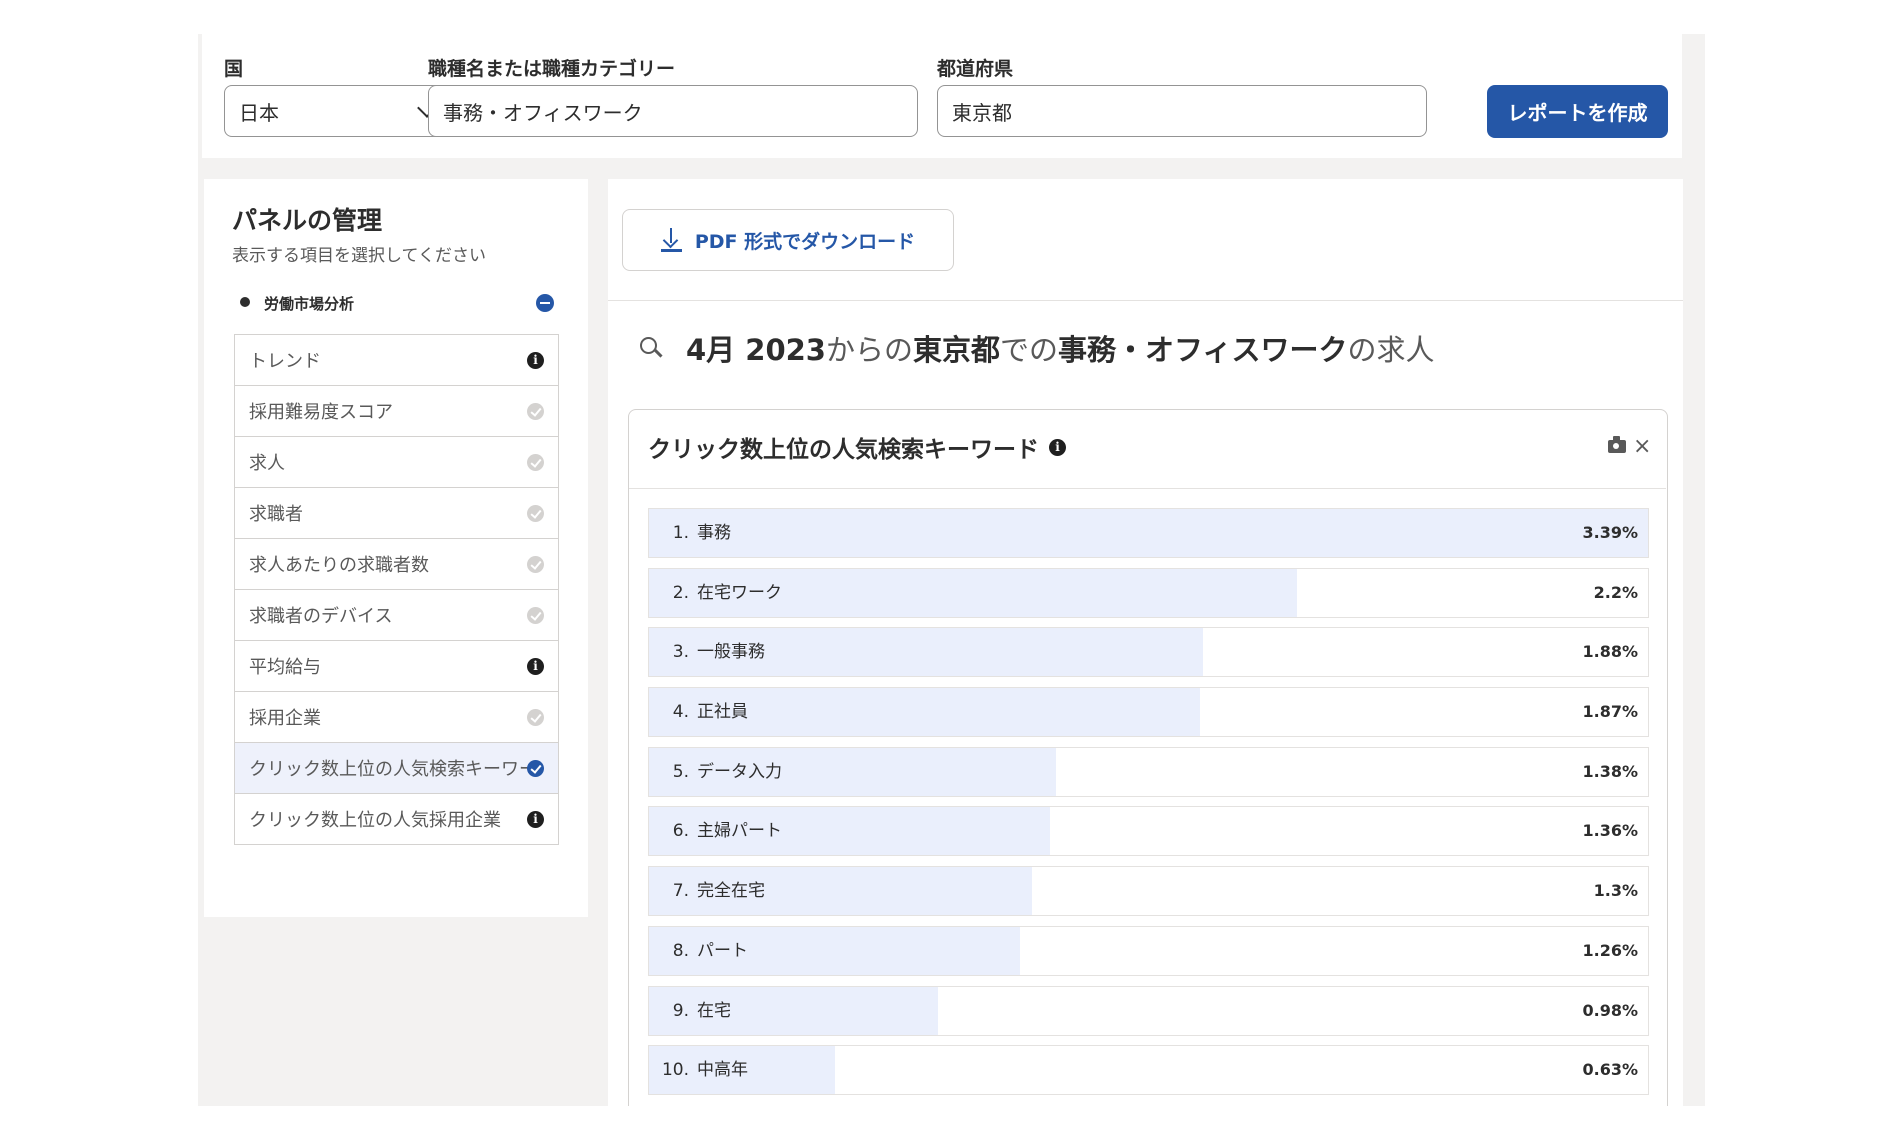 This screenshot has width=1890, height=1134. What do you see at coordinates (673, 111) in the screenshot?
I see `job-input: 事務・オフィスワーク` at bounding box center [673, 111].